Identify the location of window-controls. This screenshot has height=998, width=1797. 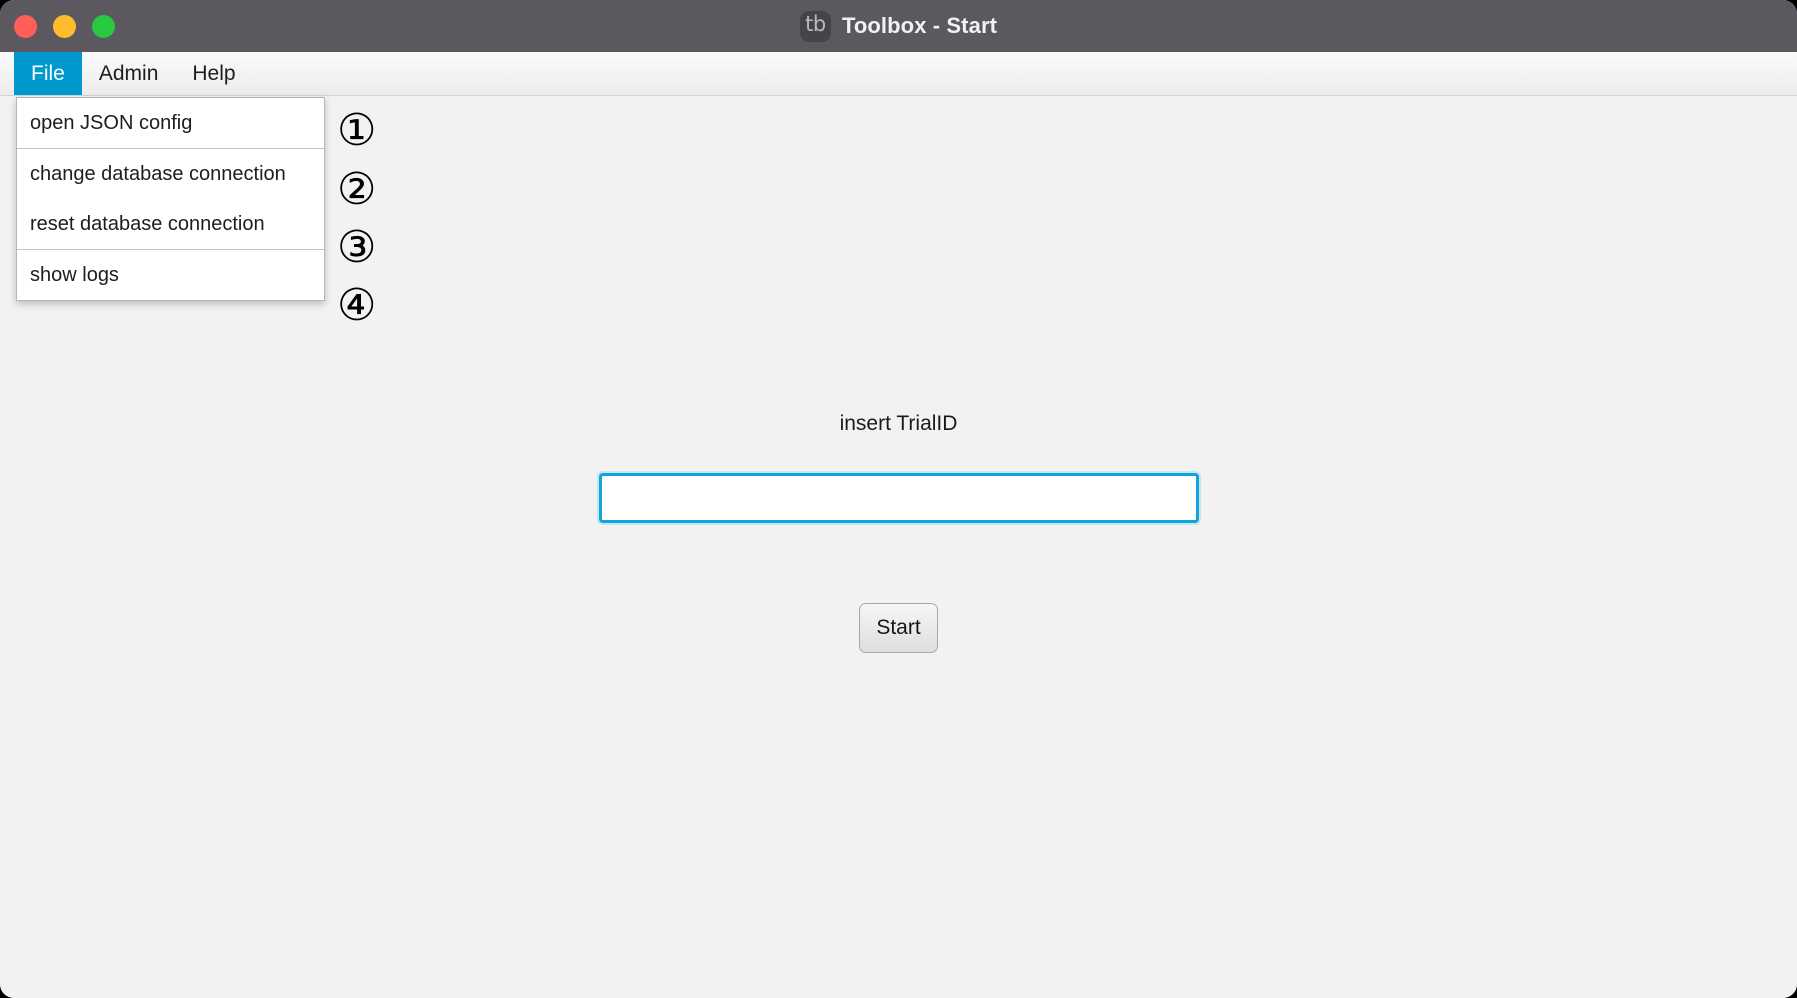
(64, 26).